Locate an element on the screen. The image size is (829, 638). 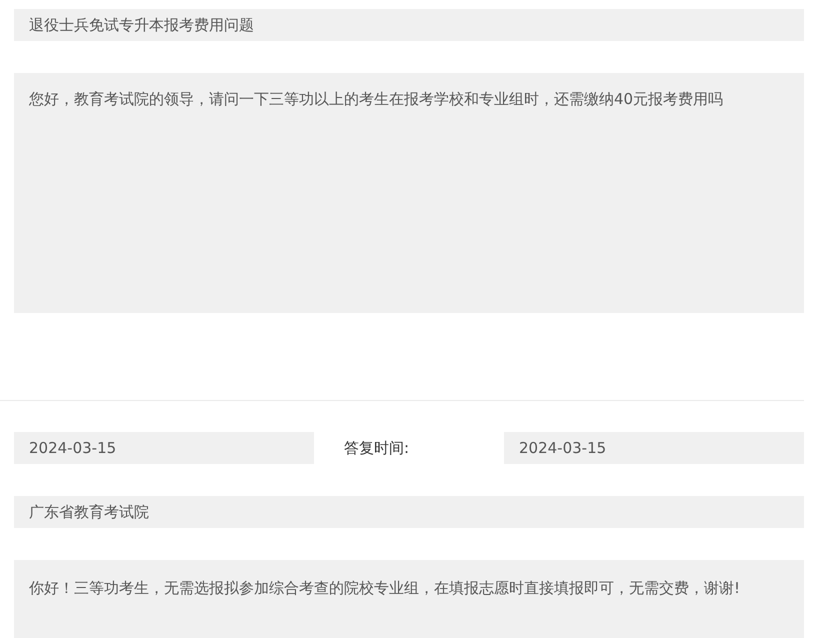
date-field: 2024-03-15 is located at coordinates (164, 448).